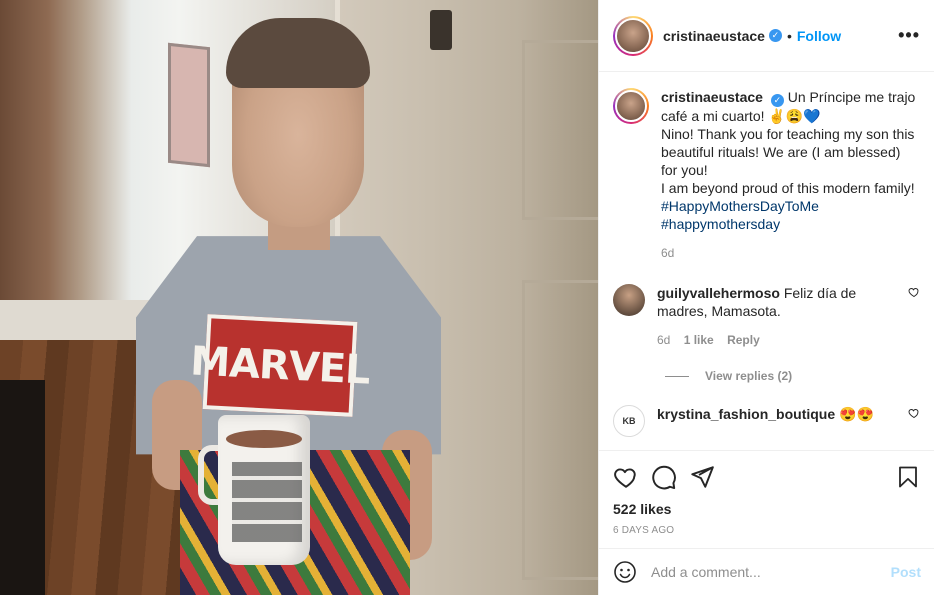  I want to click on dark-furniture, so click(22, 487).